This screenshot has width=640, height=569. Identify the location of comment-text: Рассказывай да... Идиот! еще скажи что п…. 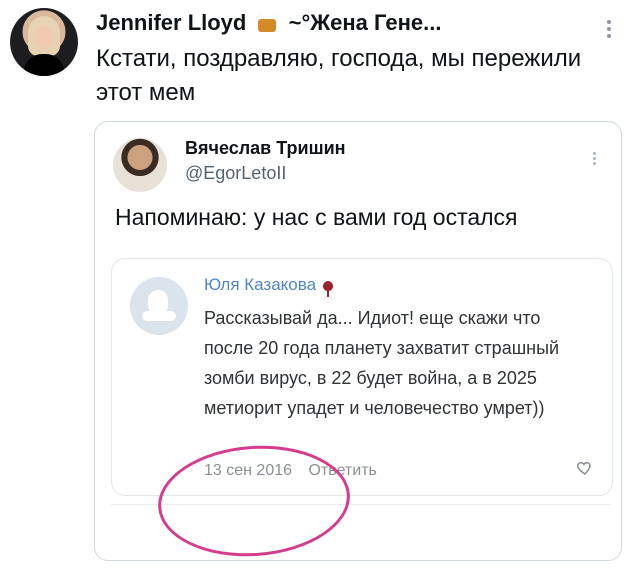
(382, 363).